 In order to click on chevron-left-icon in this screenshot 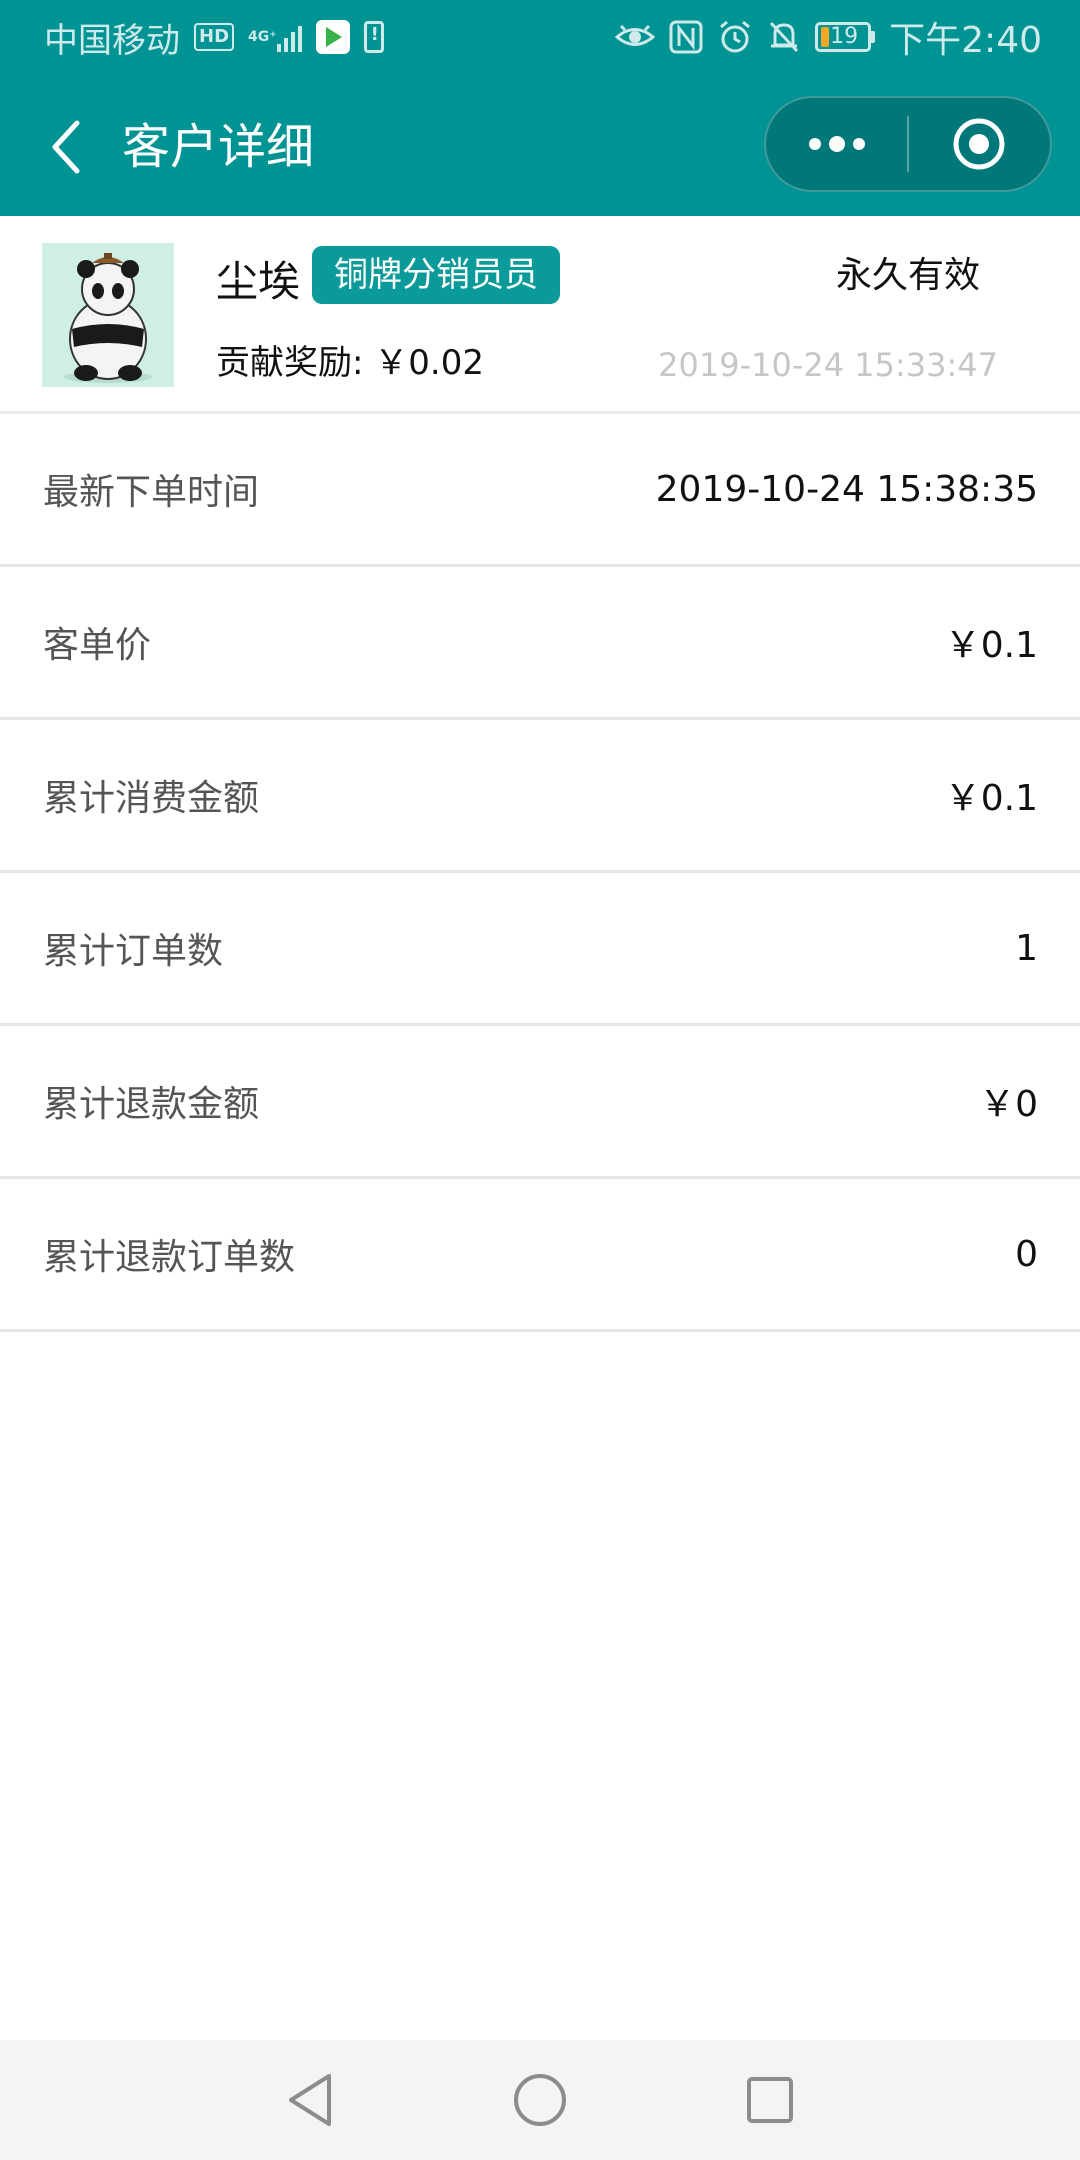, I will do `click(66, 147)`.